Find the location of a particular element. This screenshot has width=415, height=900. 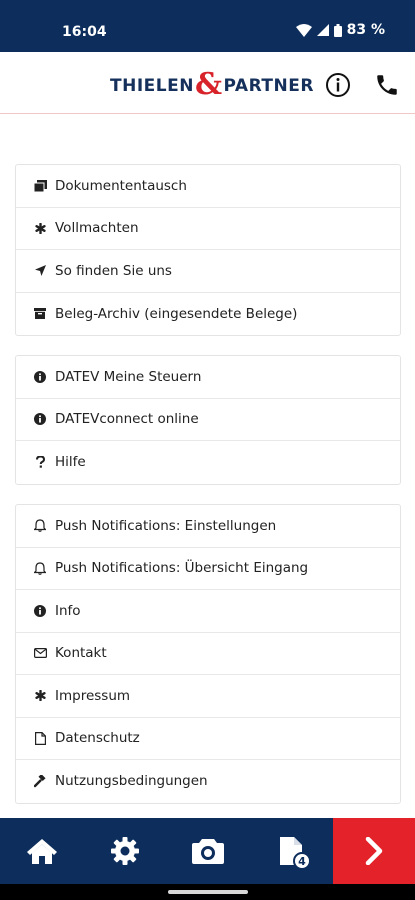

menu-item-push-einstellungen: Push Notifications: Einstellungen is located at coordinates (208, 526).